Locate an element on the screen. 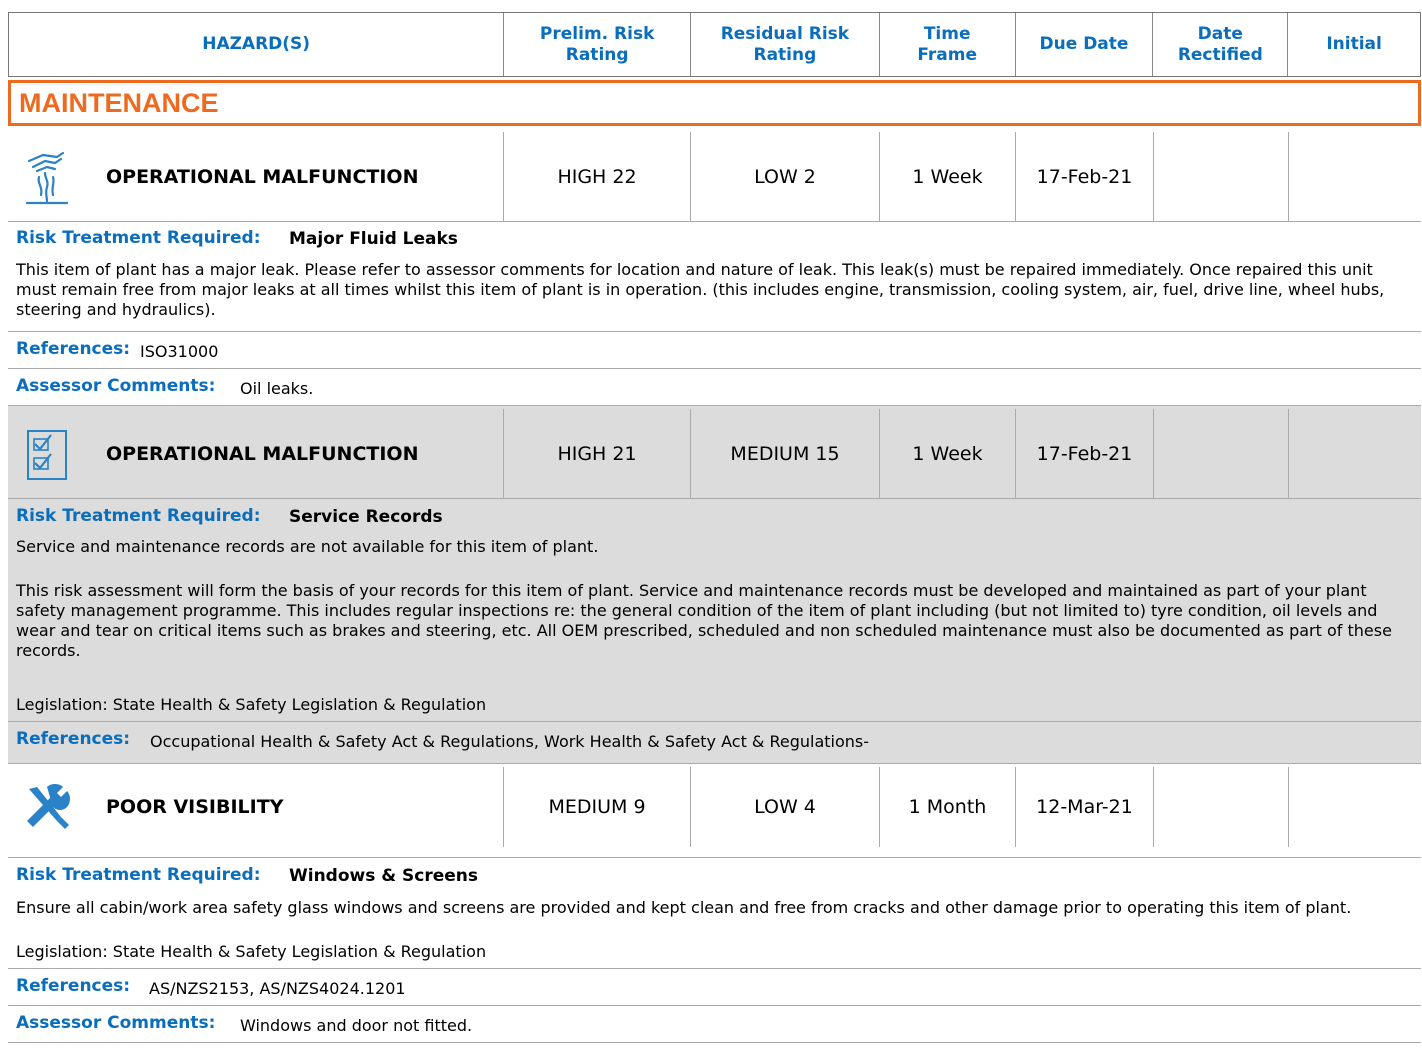 The height and width of the screenshot is (1052, 1422). assessor-comments-value: Windows and door not fitted. is located at coordinates (356, 1025).